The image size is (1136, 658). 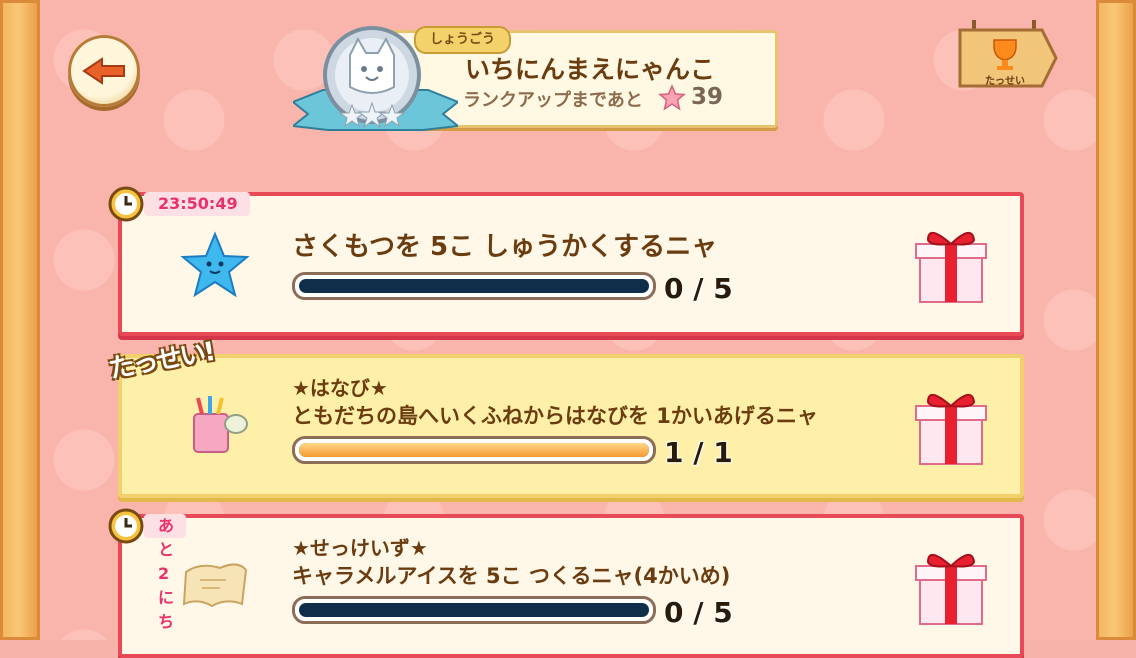 What do you see at coordinates (360, 548) in the screenshot?
I see `mission-event: ★せっけいず★` at bounding box center [360, 548].